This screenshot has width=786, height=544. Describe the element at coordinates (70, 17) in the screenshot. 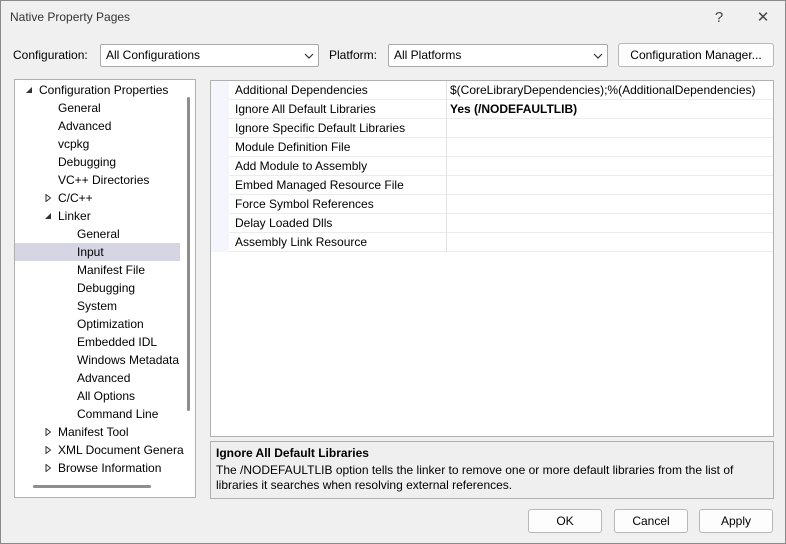

I see `window-title: Native Property Pages` at that location.